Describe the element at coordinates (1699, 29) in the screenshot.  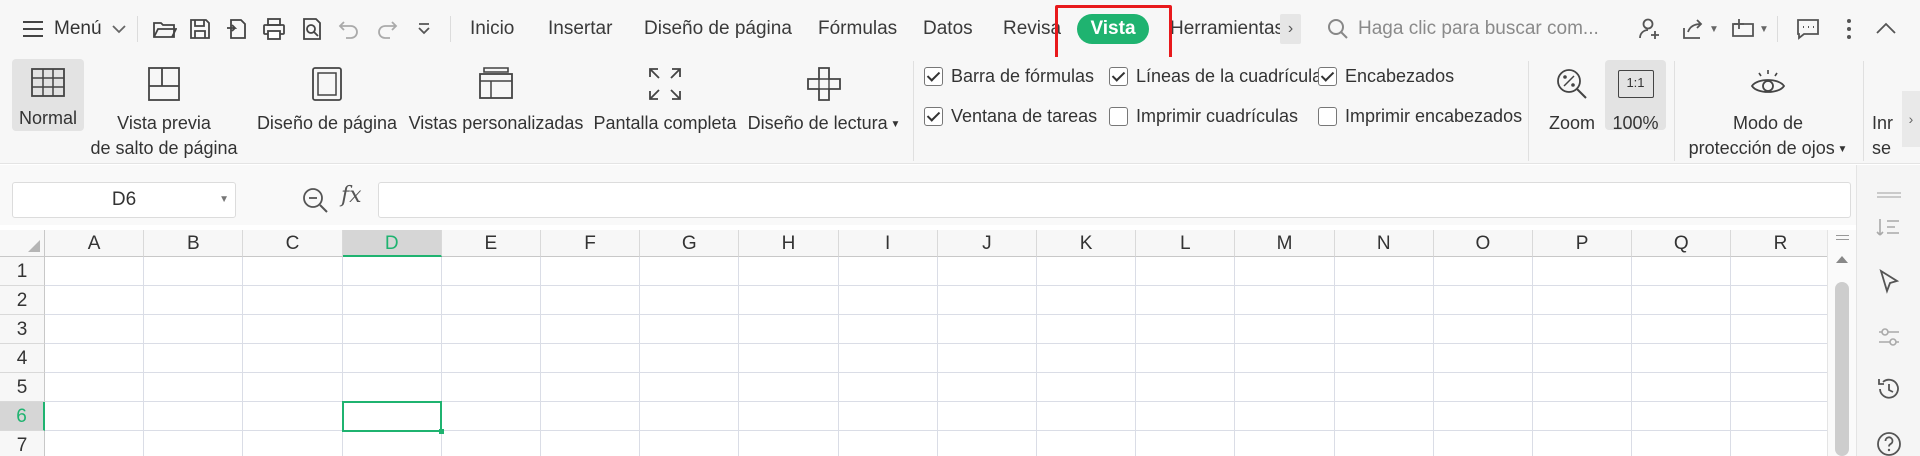
I see `share-icon: ▼` at that location.